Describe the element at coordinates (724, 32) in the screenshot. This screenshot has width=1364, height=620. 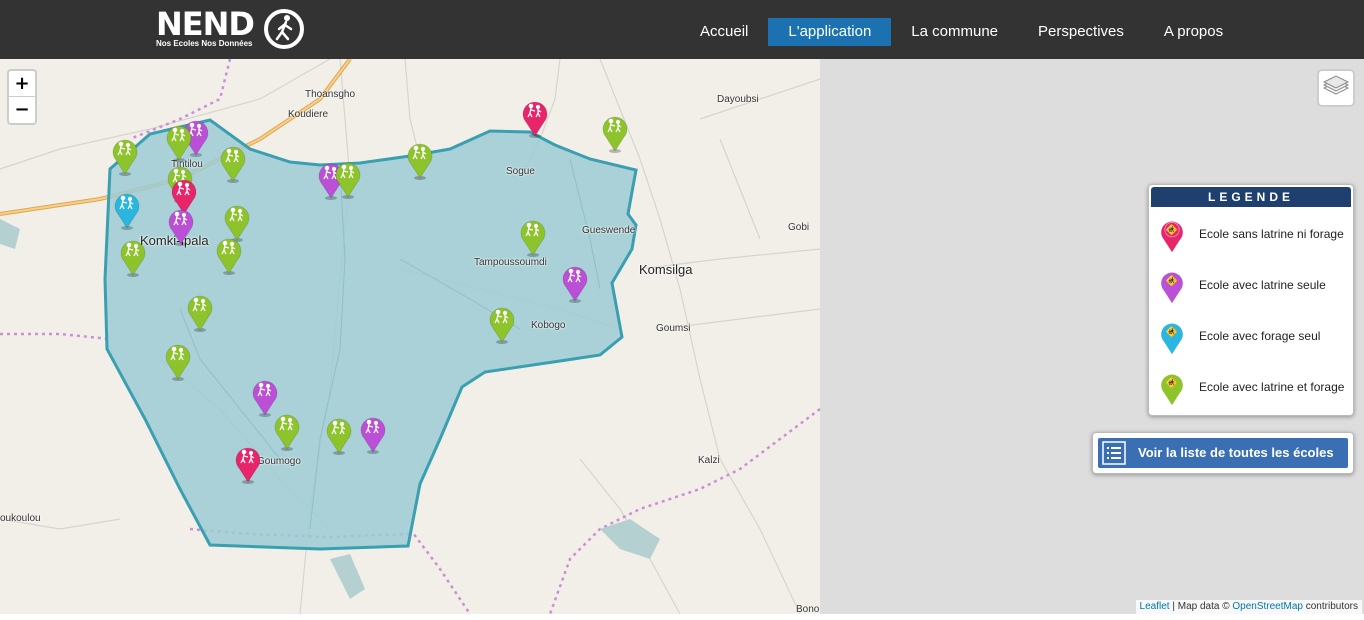
I see `nav-accueil: Accueil` at that location.